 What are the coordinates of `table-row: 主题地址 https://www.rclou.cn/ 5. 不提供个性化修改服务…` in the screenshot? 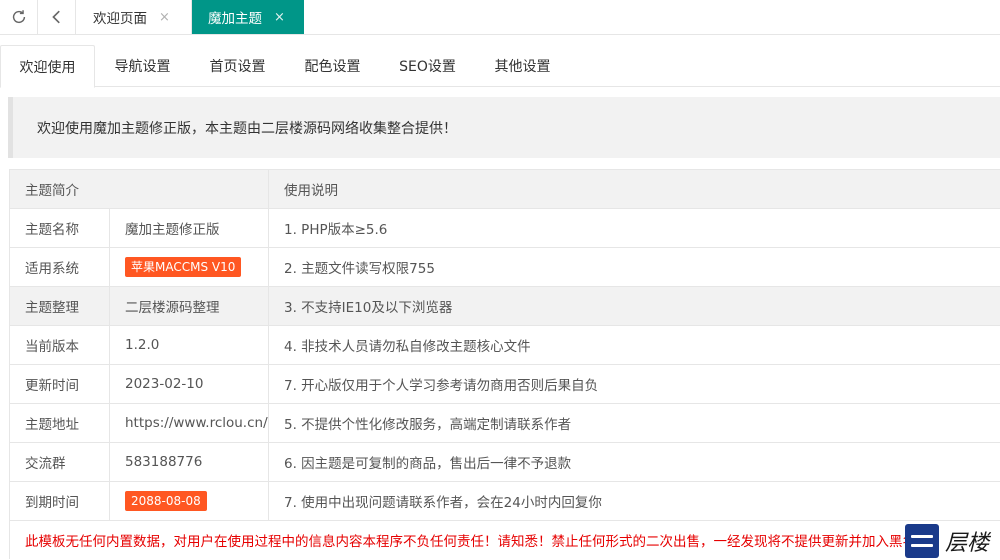 It's located at (504, 423).